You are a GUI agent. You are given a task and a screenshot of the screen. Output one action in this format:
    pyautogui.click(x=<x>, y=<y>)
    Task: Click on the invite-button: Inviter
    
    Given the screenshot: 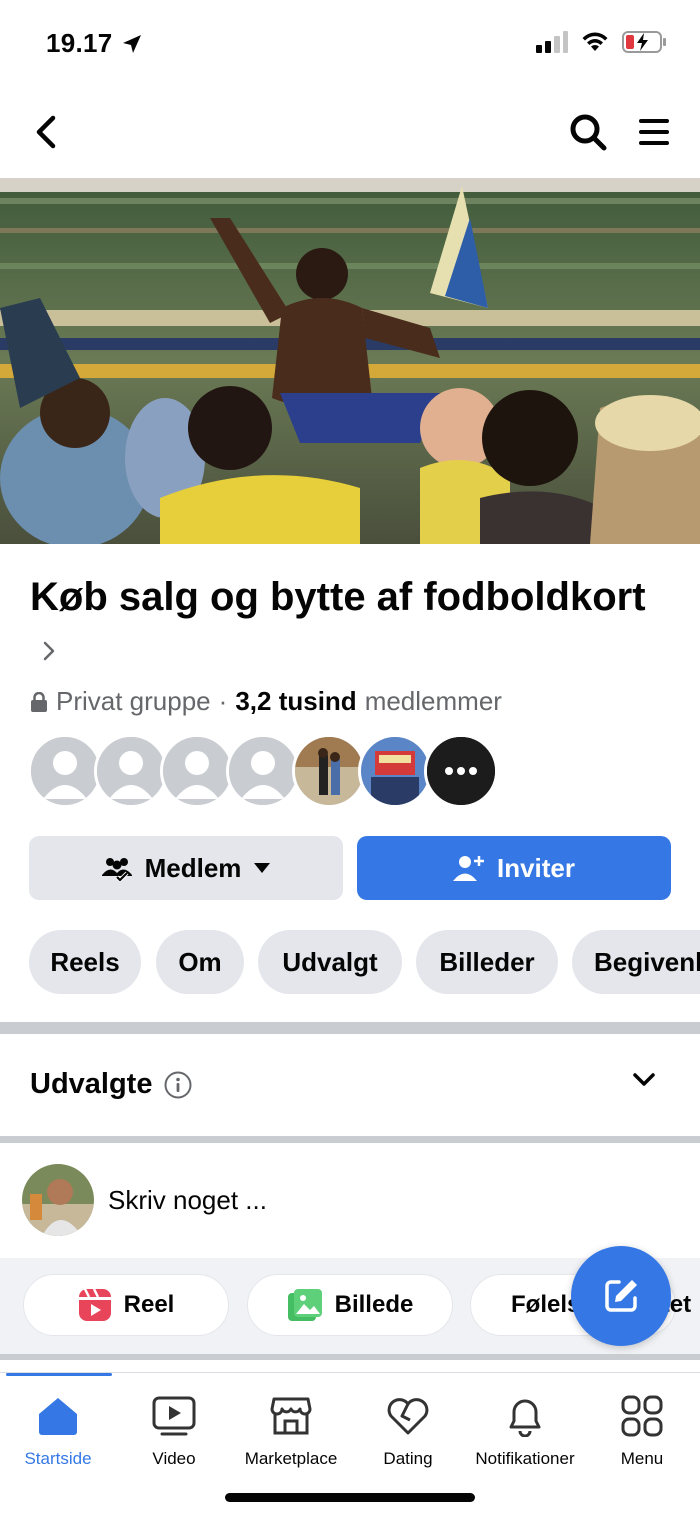 What is the action you would take?
    pyautogui.click(x=514, y=868)
    